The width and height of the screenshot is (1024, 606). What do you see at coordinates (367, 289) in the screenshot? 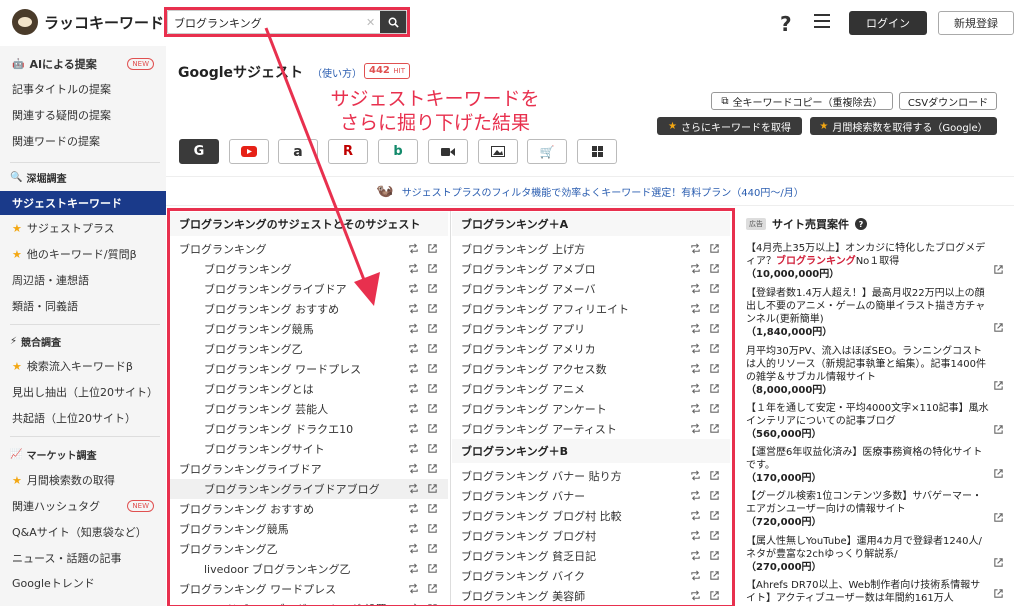
I see `arrow-head` at bounding box center [367, 289].